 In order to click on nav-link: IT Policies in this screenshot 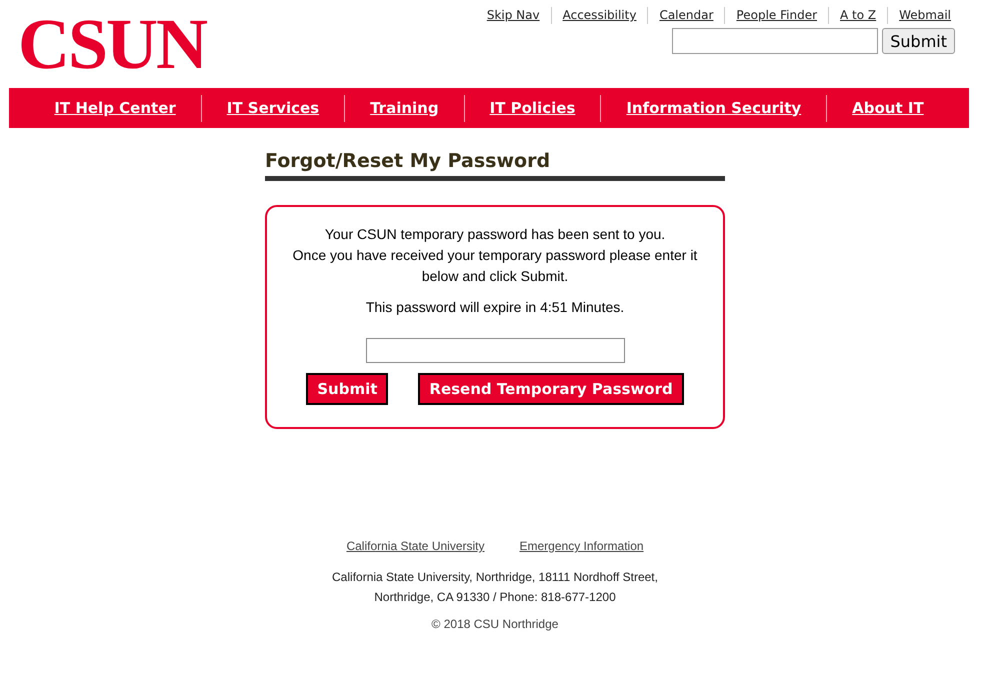, I will do `click(532, 108)`.